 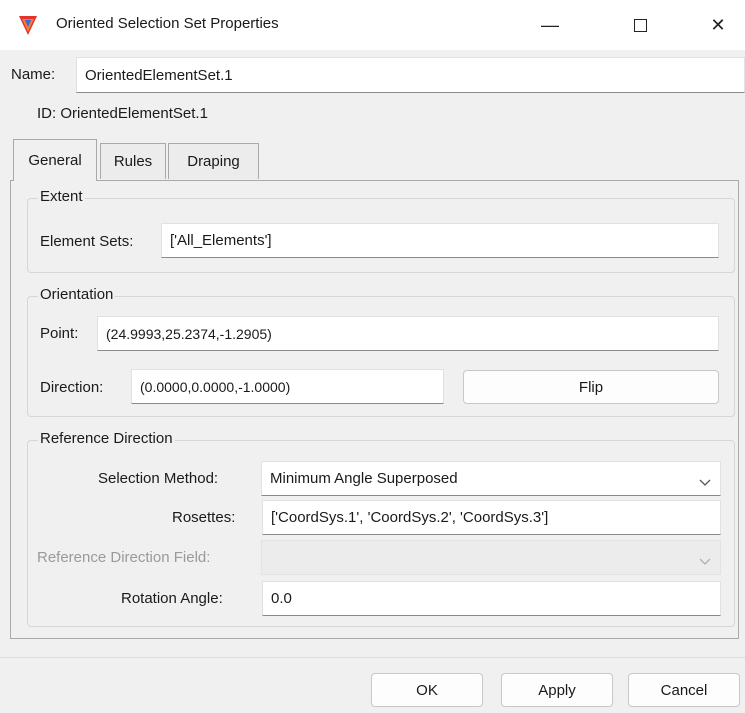 What do you see at coordinates (167, 23) in the screenshot?
I see `window-title: Oriented Selection Set Properties` at bounding box center [167, 23].